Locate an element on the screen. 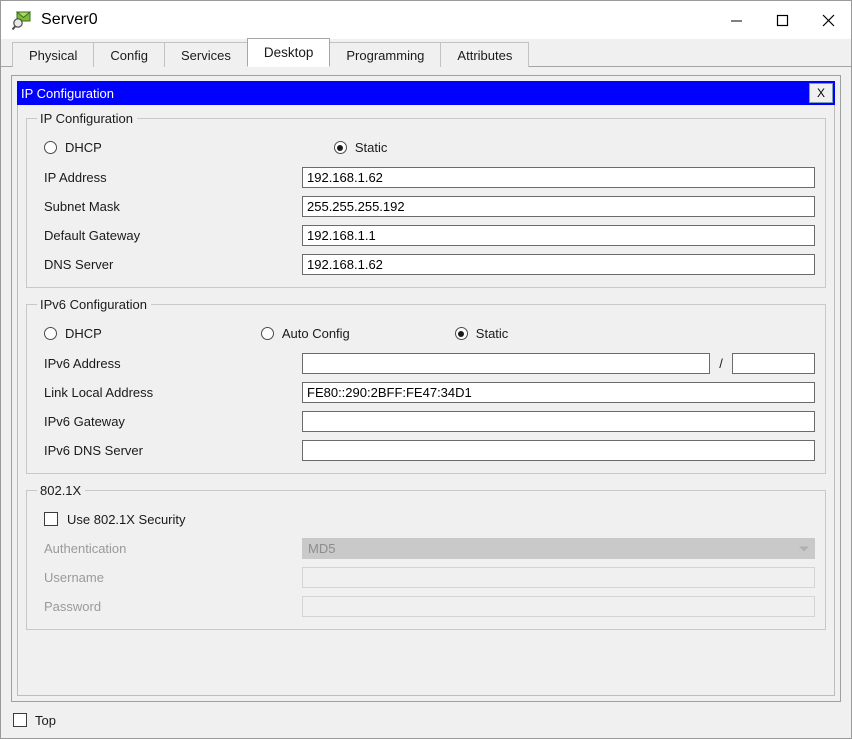 This screenshot has width=852, height=739. ipv6-static-label: Static is located at coordinates (492, 333).